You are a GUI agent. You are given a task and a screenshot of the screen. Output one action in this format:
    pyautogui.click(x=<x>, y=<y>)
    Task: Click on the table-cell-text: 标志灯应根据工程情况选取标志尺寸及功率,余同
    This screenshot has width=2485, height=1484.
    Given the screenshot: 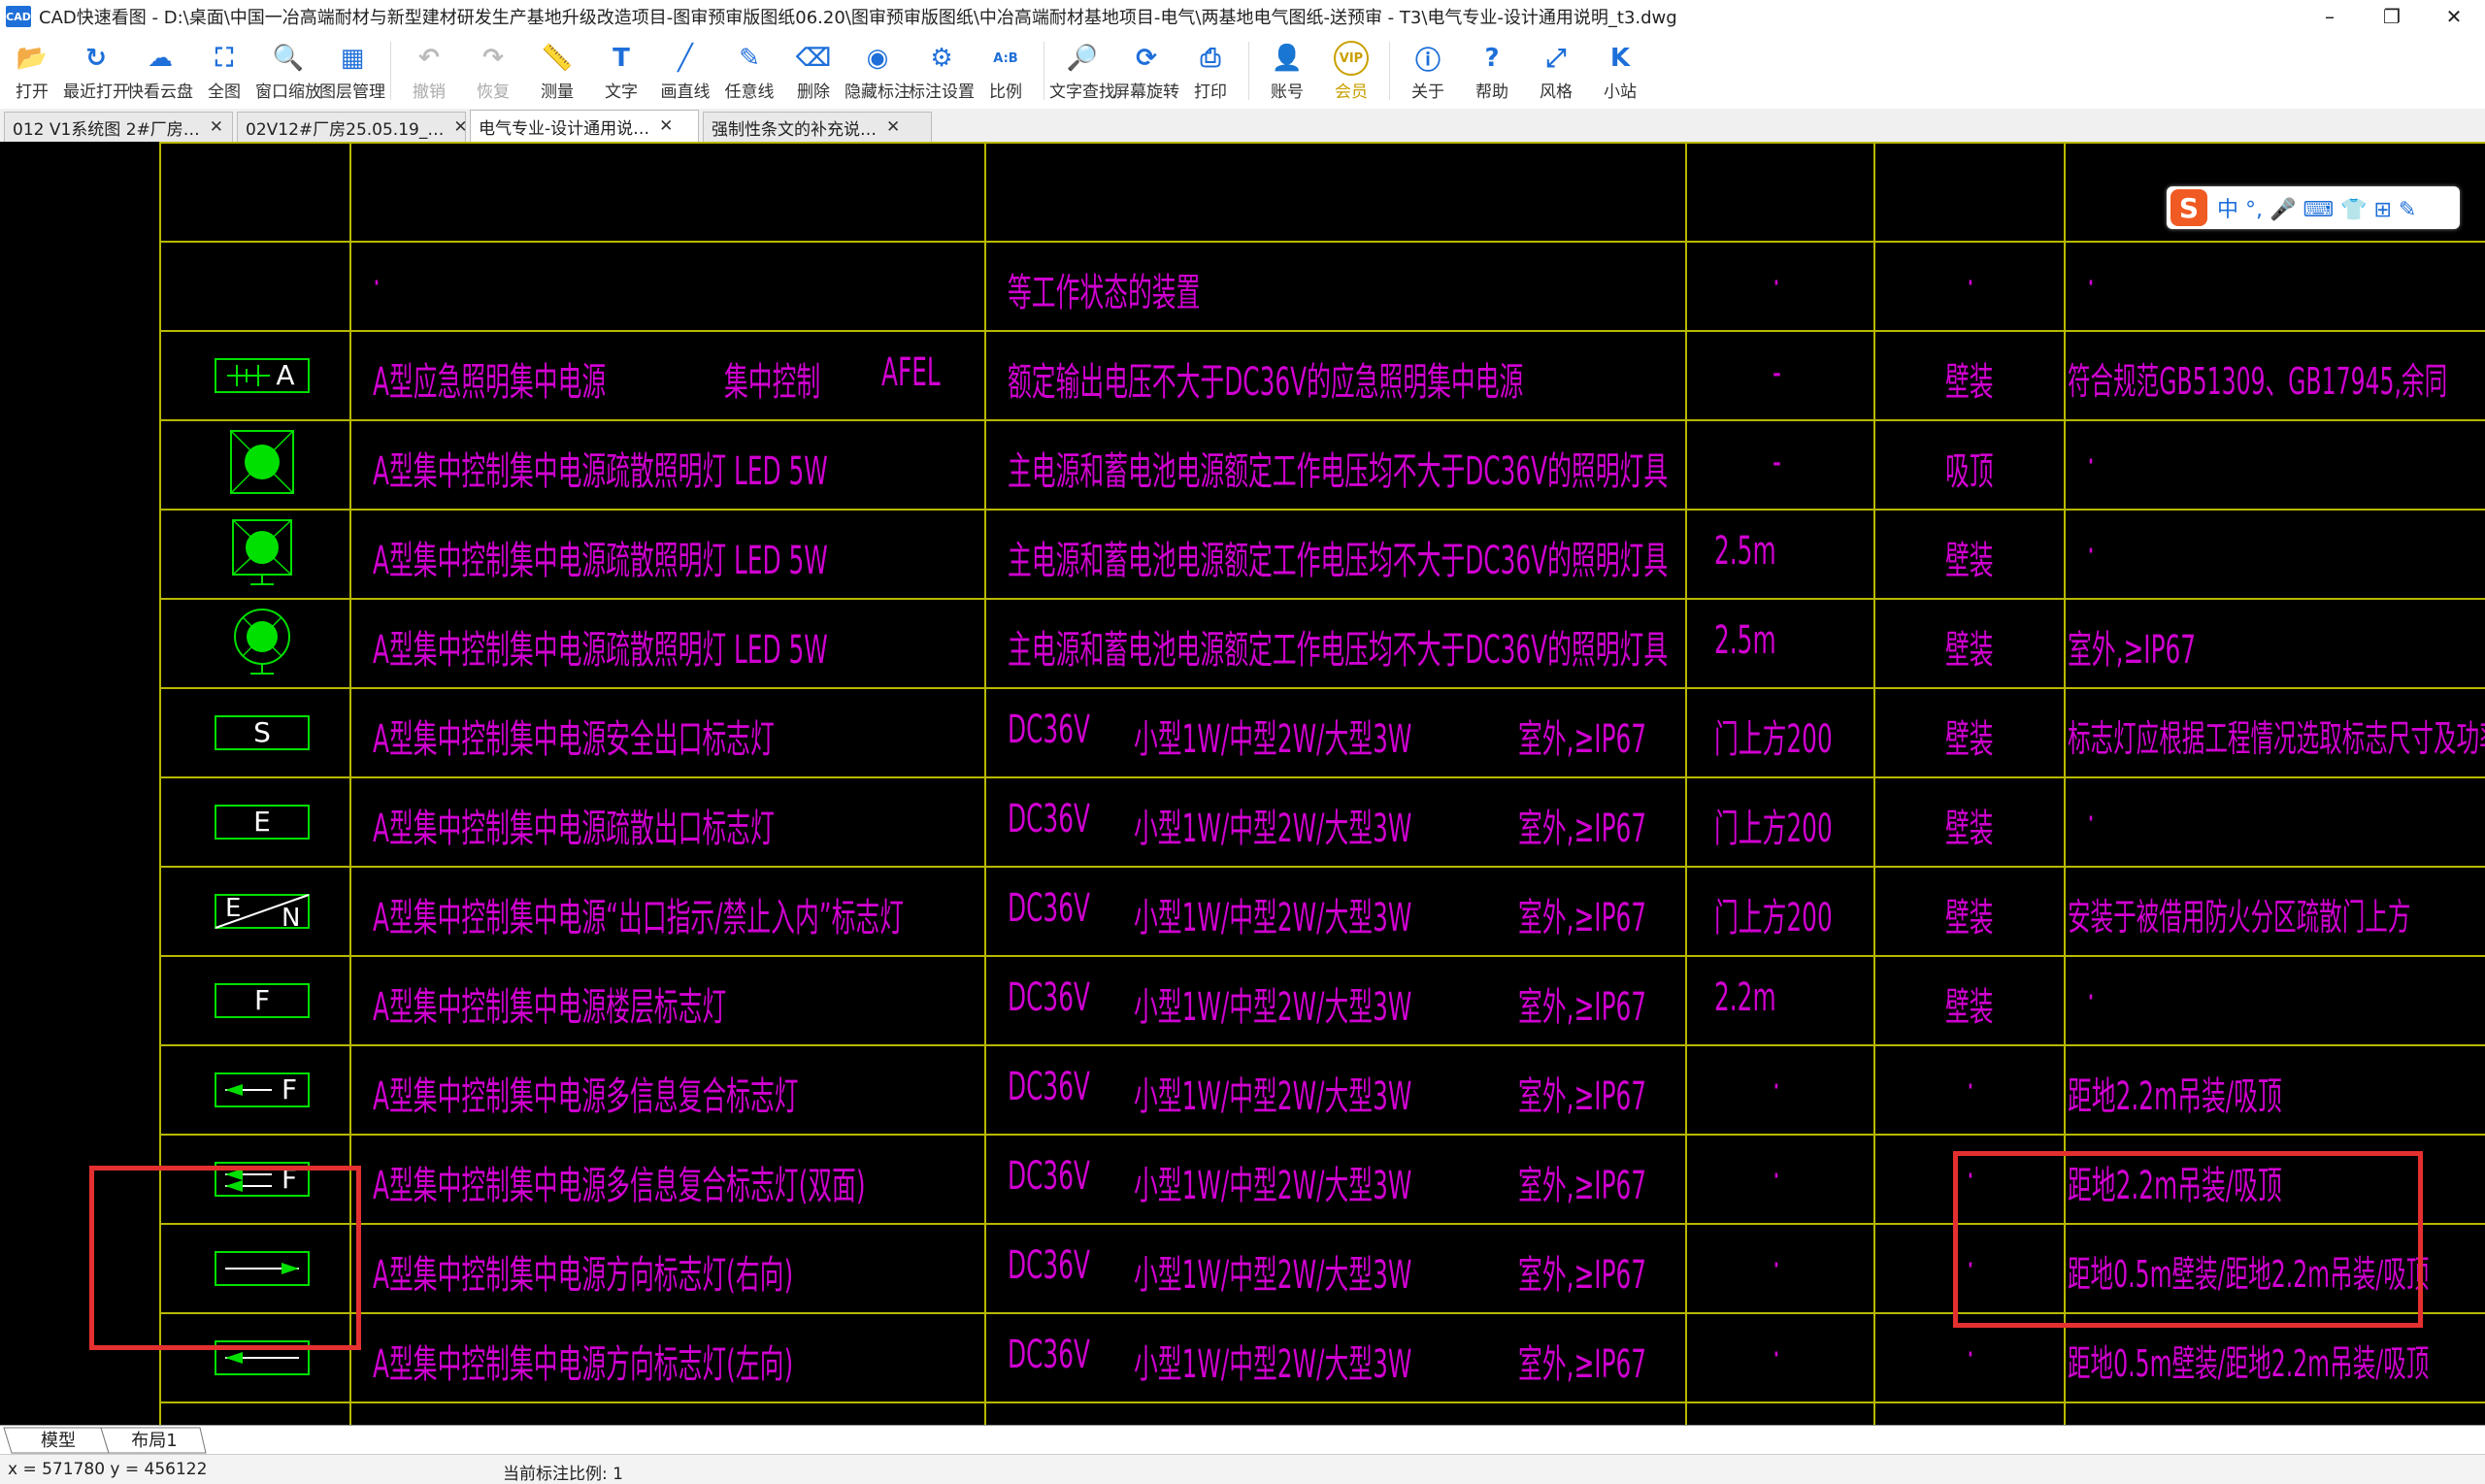 What is the action you would take?
    pyautogui.click(x=2277, y=735)
    